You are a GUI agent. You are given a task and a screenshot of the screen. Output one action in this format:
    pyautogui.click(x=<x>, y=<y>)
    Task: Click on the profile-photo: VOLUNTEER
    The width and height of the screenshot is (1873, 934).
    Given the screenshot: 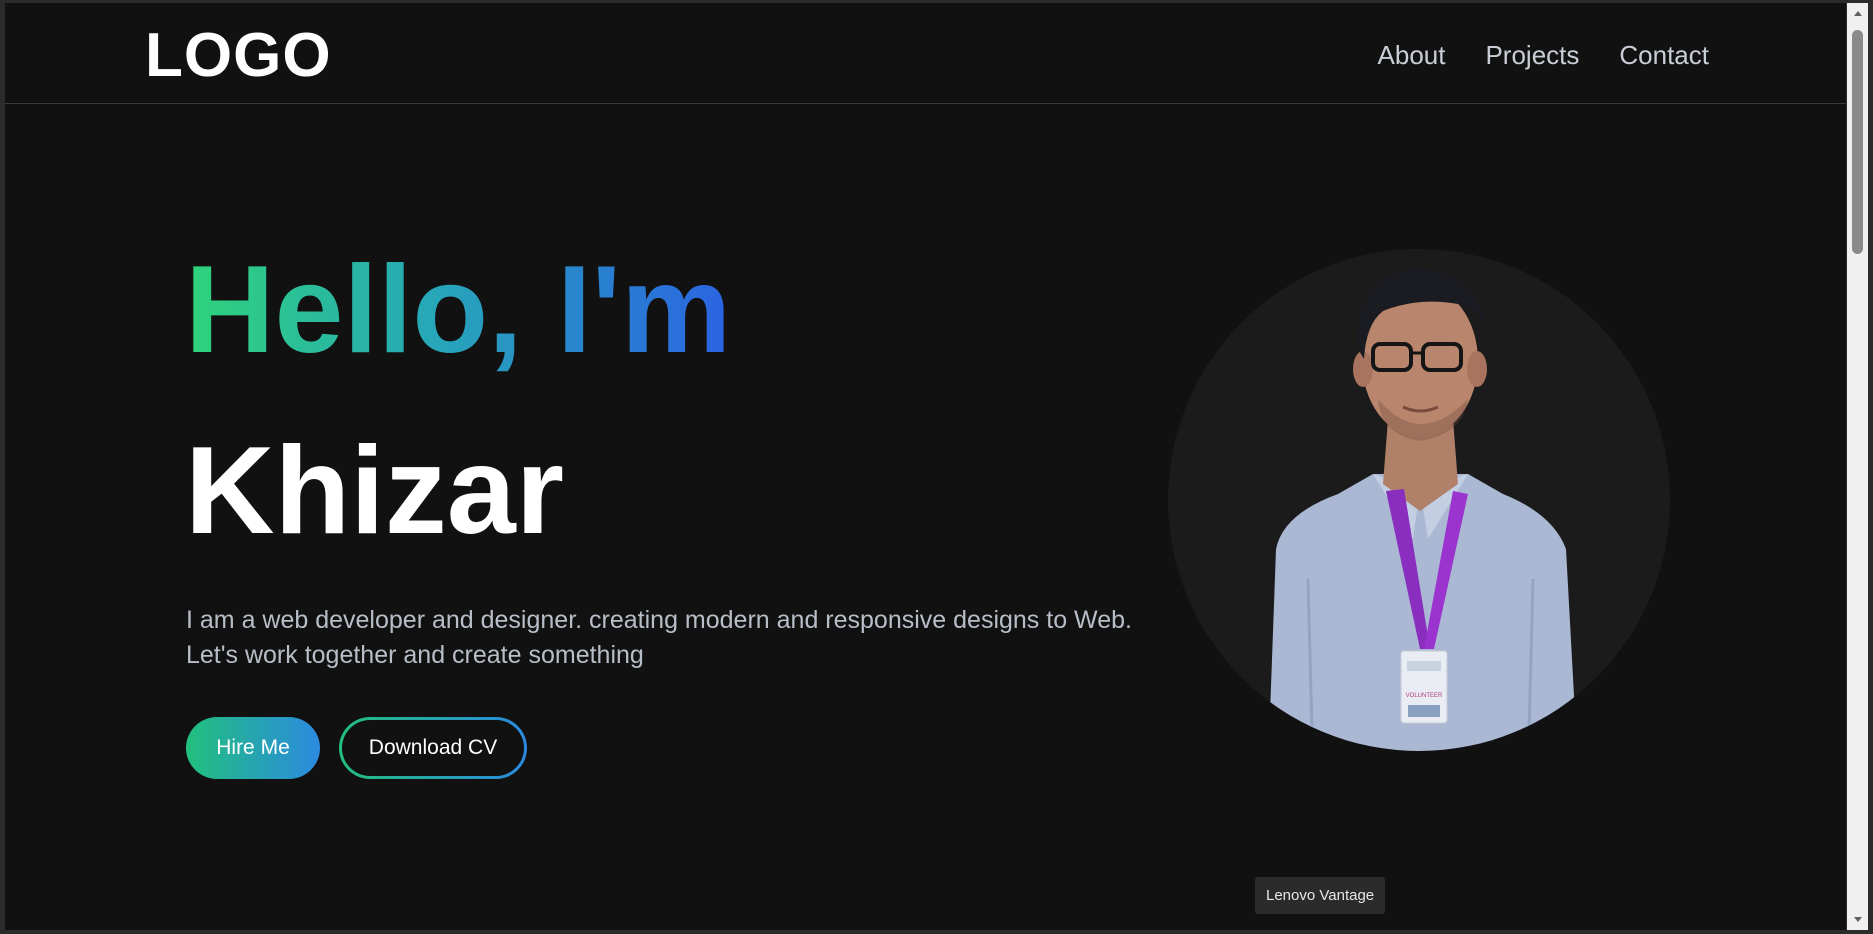 What is the action you would take?
    pyautogui.click(x=1419, y=500)
    